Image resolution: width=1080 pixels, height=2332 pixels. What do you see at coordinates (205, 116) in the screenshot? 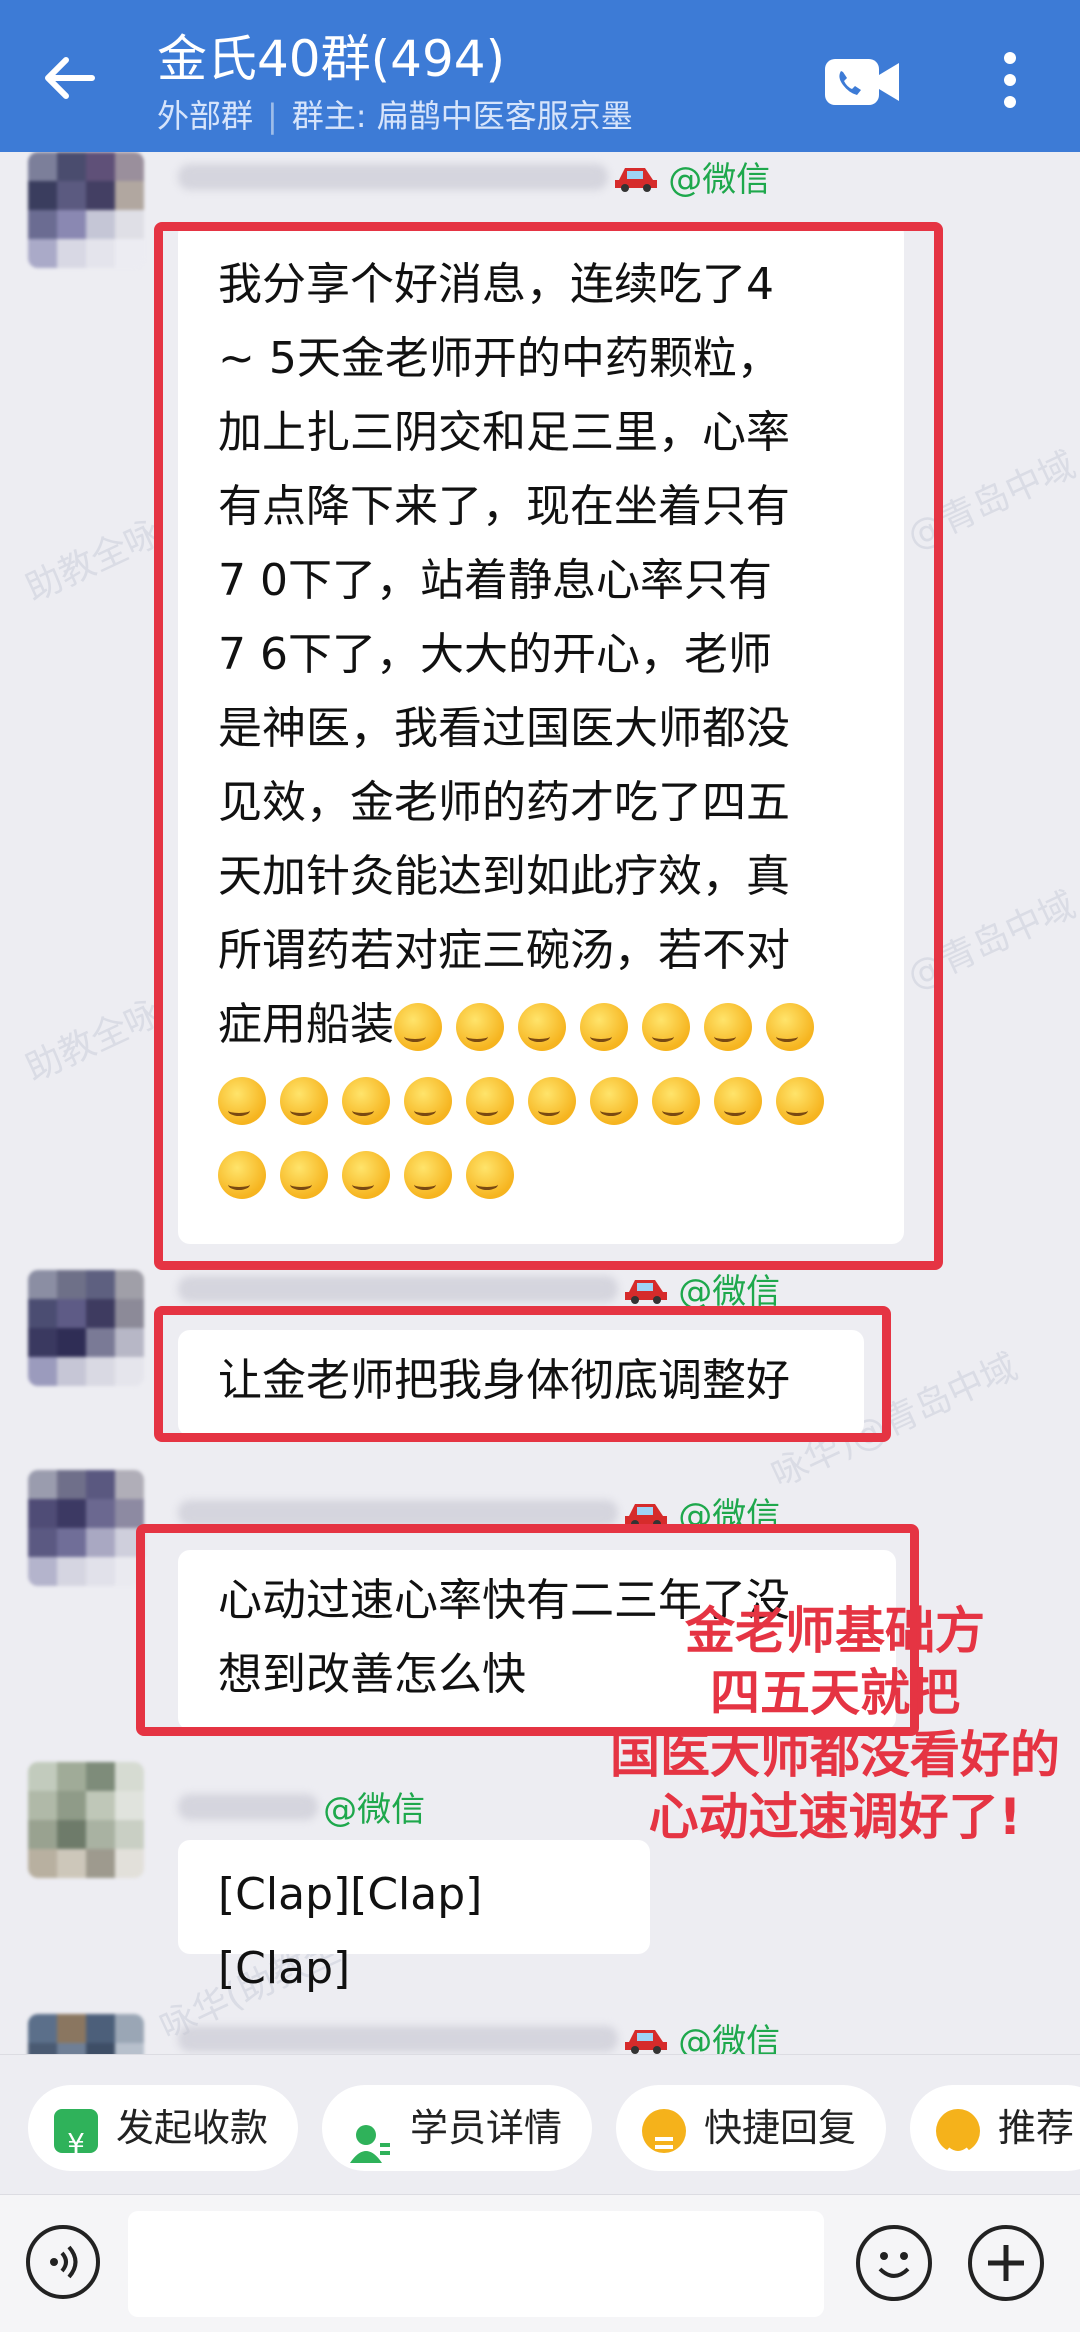
I see `group-type-label: 外部群` at bounding box center [205, 116].